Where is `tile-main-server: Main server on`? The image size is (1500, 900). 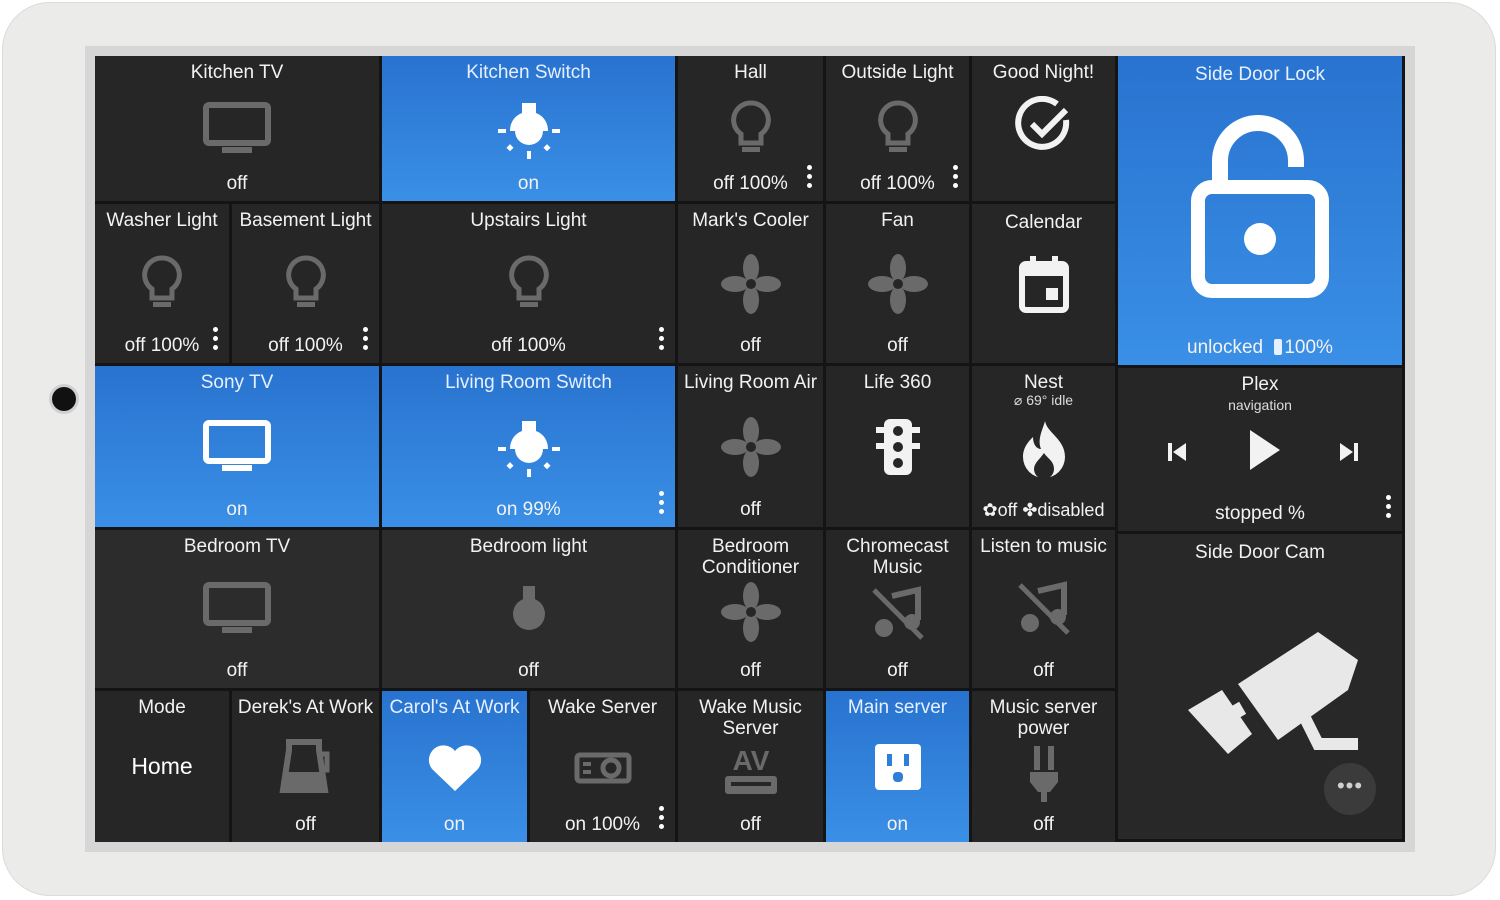
tile-main-server: Main server on is located at coordinates (899, 766).